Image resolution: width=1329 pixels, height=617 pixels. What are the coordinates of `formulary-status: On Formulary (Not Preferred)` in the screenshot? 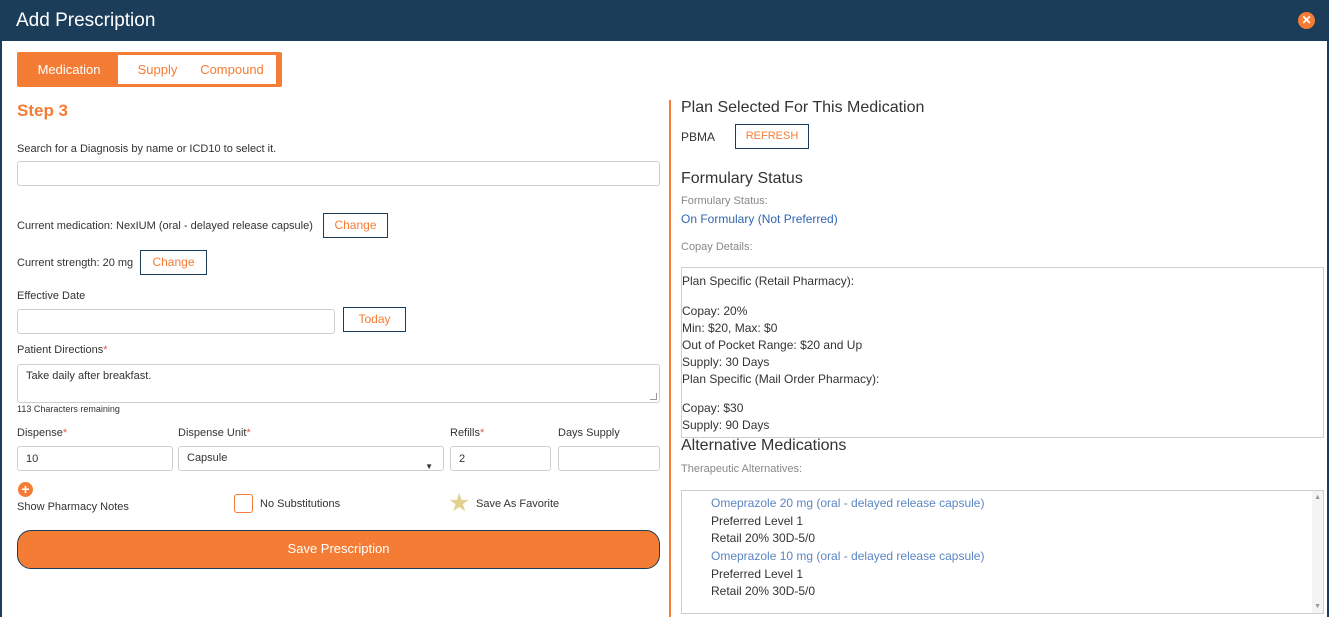 It's located at (759, 219).